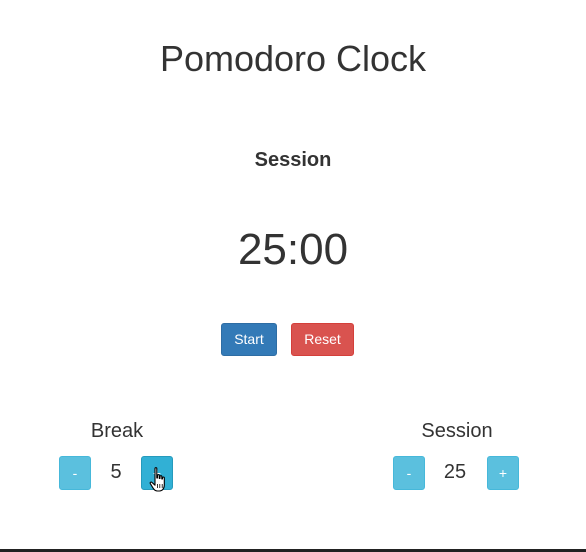 The height and width of the screenshot is (552, 586). What do you see at coordinates (503, 473) in the screenshot?
I see `session-increment-button: +` at bounding box center [503, 473].